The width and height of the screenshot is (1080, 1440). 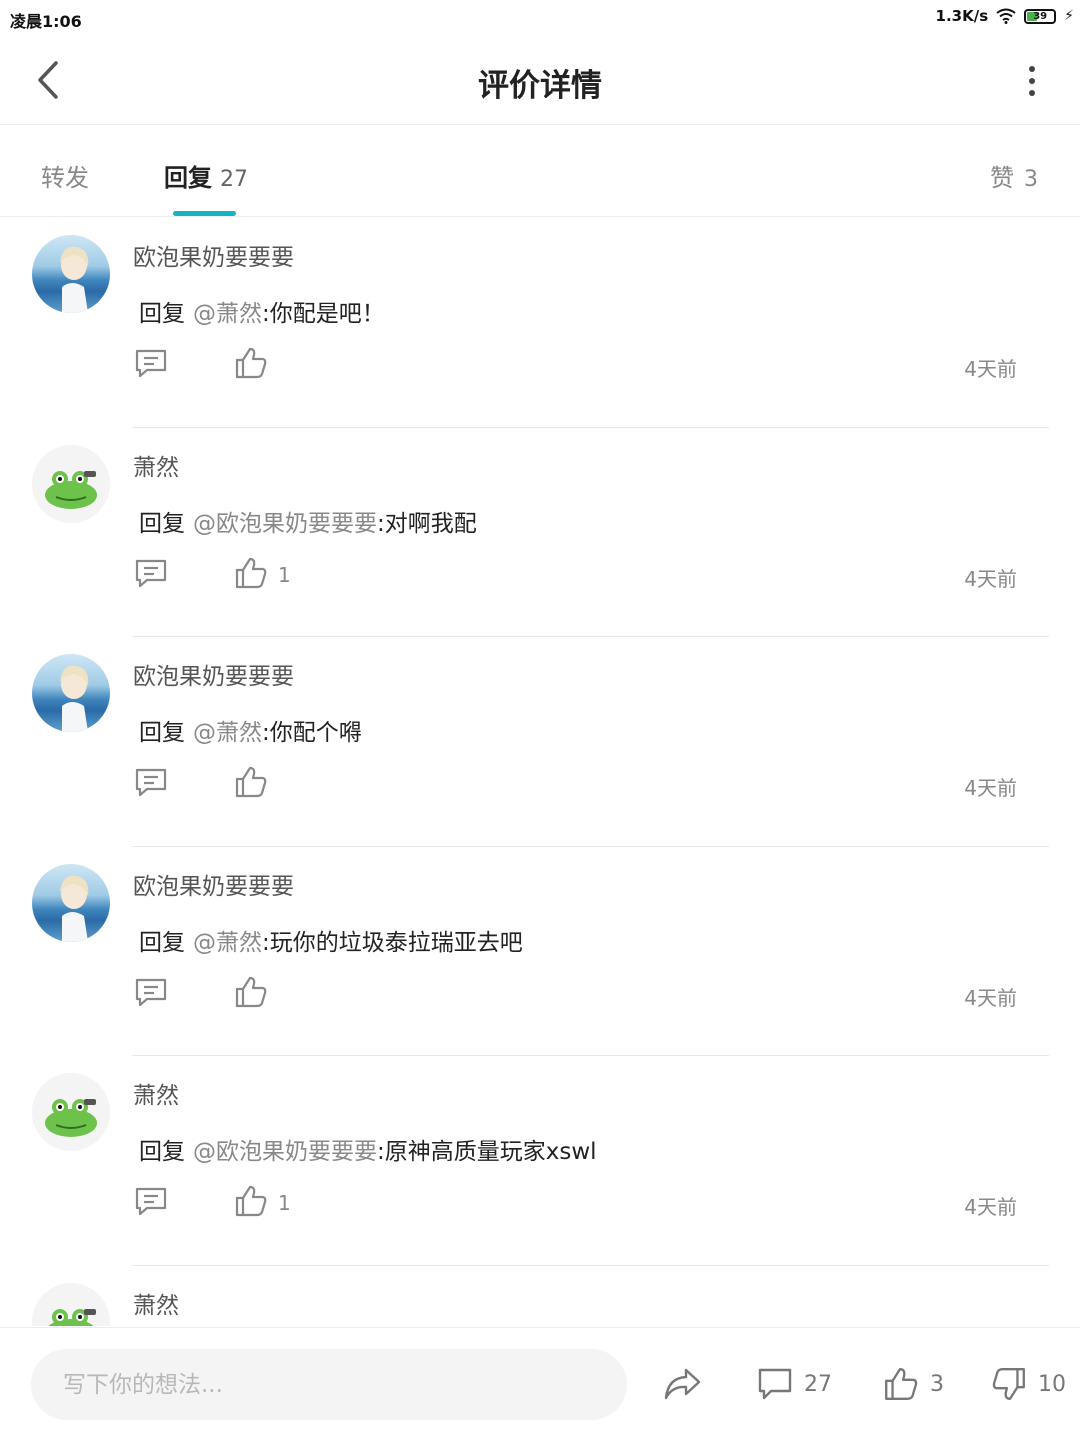 I want to click on status-right: 1.3K/s 39 ⚡, so click(x=1005, y=16).